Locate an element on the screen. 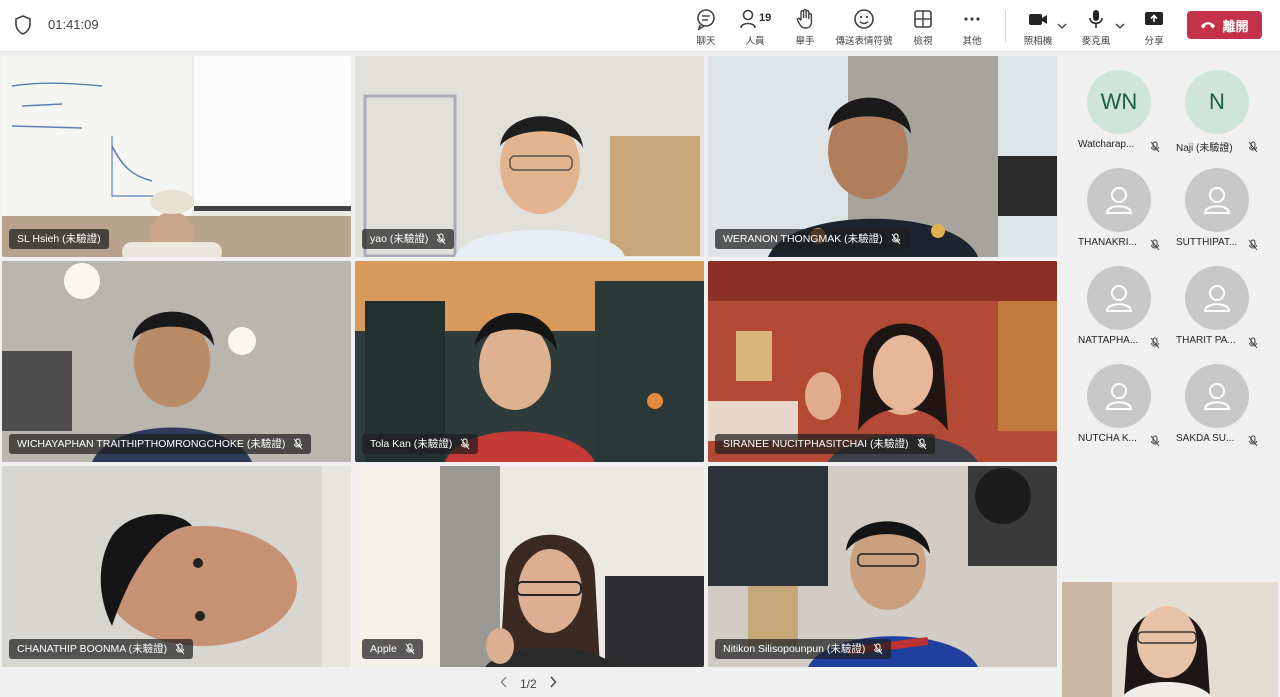 The height and width of the screenshot is (697, 1280). shield-icon is located at coordinates (23, 25).